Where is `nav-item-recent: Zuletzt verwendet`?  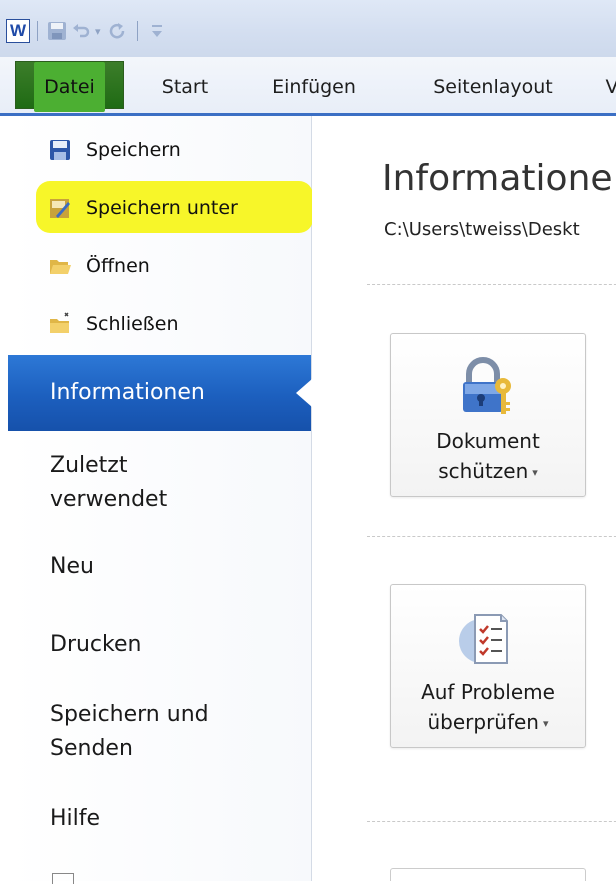
nav-item-recent: Zuletzt verwendet is located at coordinates (108, 483).